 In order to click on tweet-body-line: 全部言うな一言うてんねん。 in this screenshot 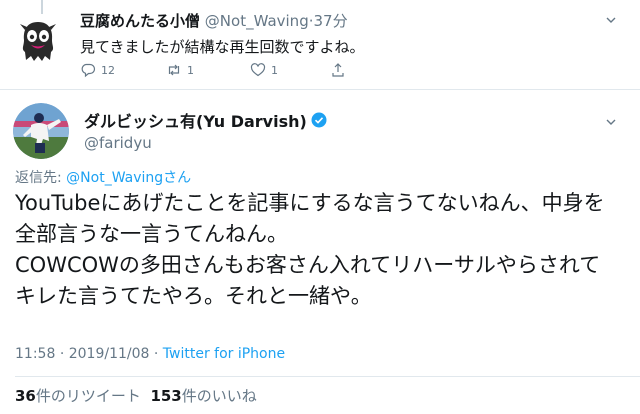, I will do `click(151, 234)`.